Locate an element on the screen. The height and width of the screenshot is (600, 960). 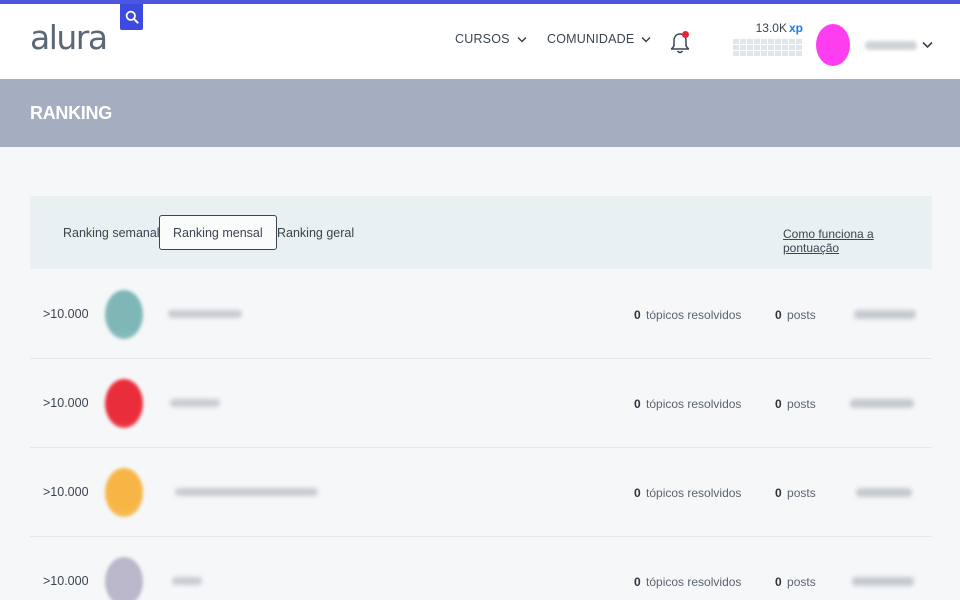
nav-comunidade: COMUNIDADE is located at coordinates (599, 39).